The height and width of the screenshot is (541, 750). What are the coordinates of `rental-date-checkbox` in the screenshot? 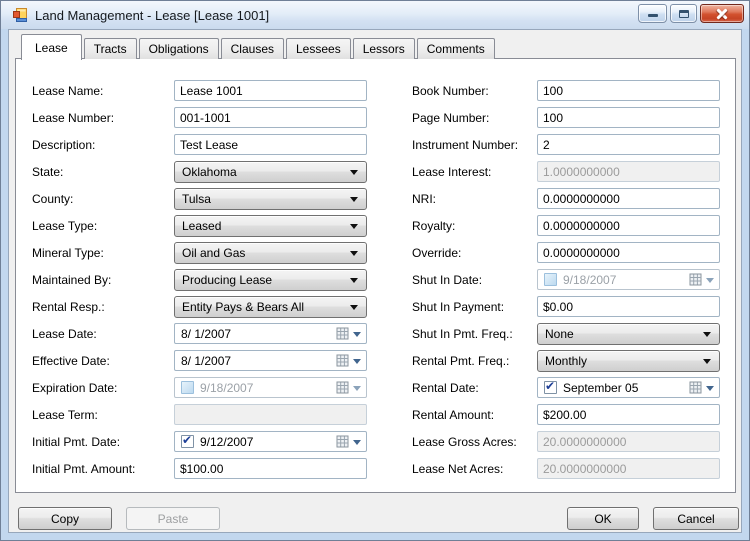 It's located at (550, 386).